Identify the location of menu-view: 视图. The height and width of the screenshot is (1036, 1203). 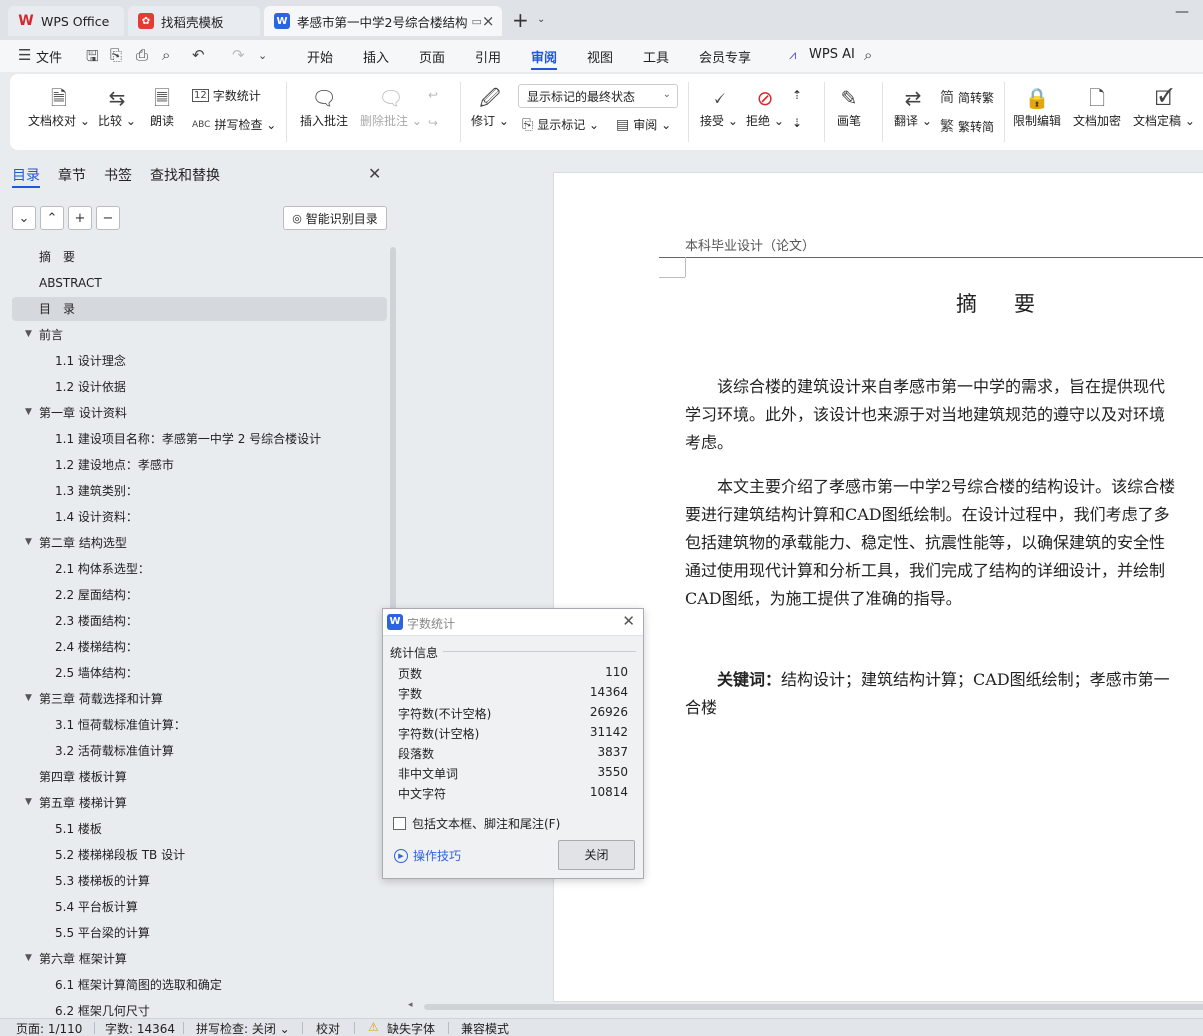
(600, 56).